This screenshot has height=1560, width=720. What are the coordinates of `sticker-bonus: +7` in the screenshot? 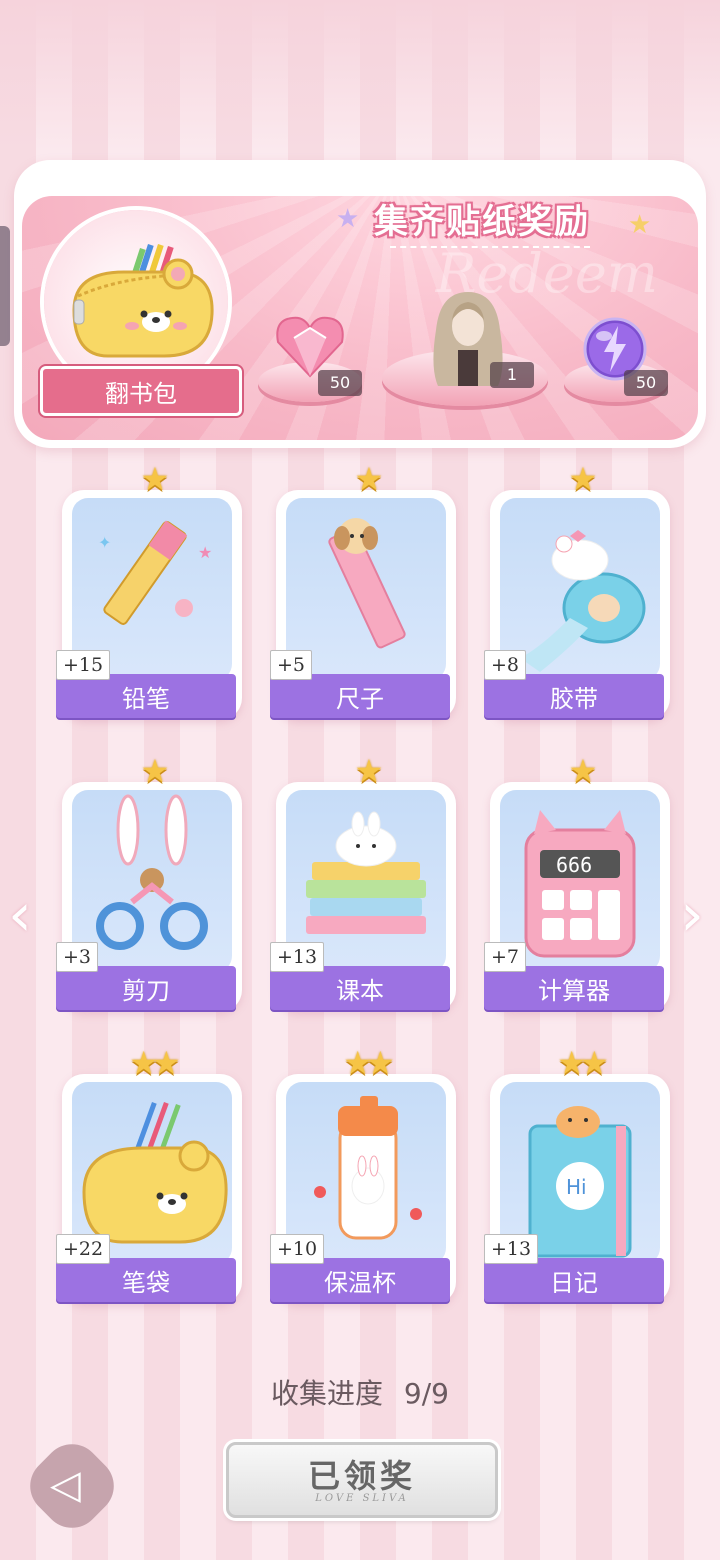 It's located at (505, 957).